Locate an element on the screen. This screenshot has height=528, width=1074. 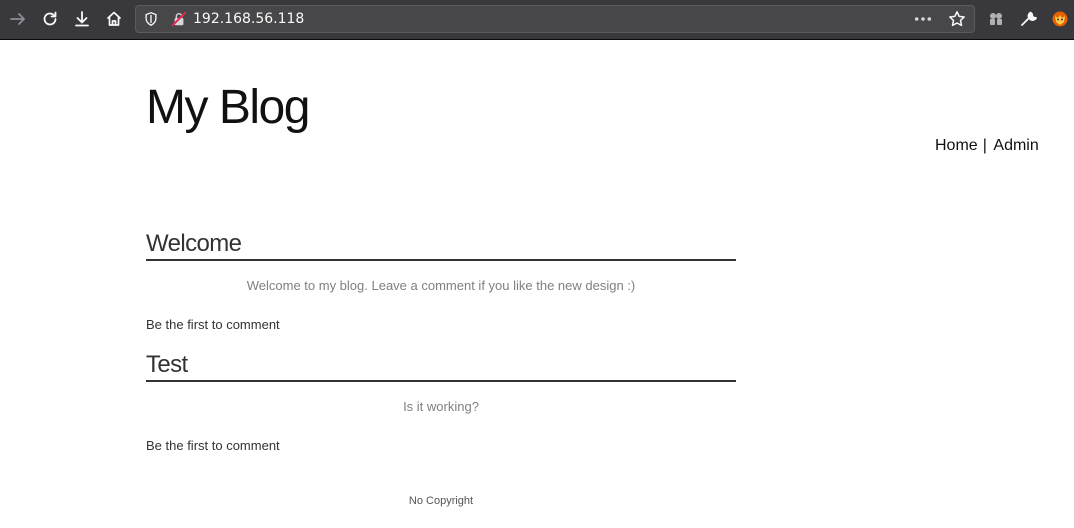
reload-icon is located at coordinates (50, 19).